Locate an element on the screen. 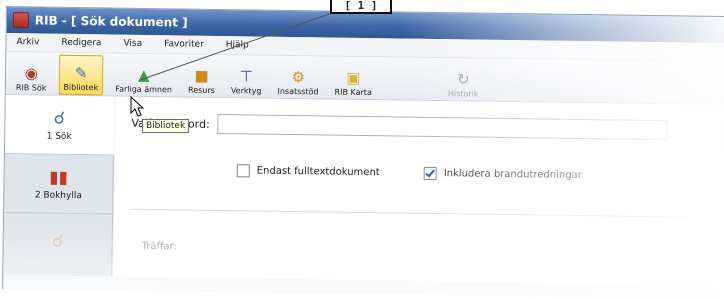 The image size is (724, 299). callout-leader-line is located at coordinates (237, 46).